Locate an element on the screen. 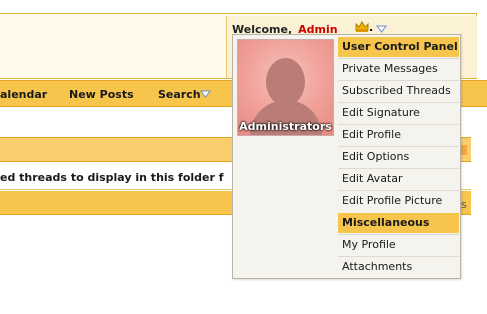  nav-search: Search is located at coordinates (179, 94).